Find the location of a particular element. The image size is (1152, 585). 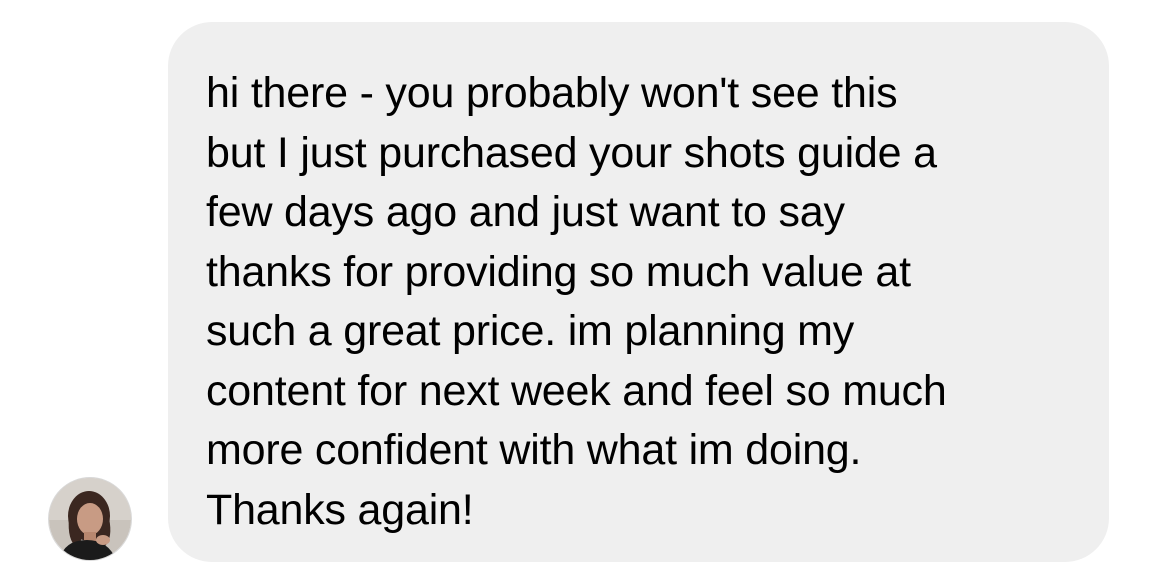

sender-avatar is located at coordinates (90, 519).